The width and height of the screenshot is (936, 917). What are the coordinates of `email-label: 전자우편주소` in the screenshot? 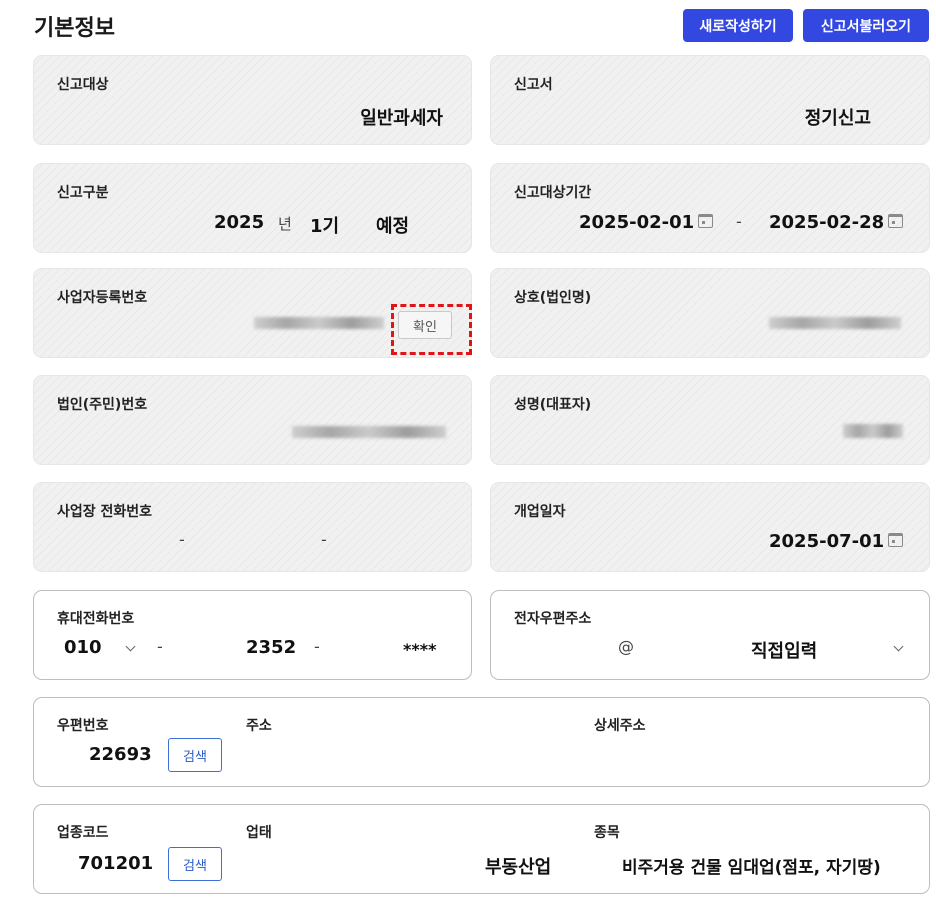 It's located at (553, 619).